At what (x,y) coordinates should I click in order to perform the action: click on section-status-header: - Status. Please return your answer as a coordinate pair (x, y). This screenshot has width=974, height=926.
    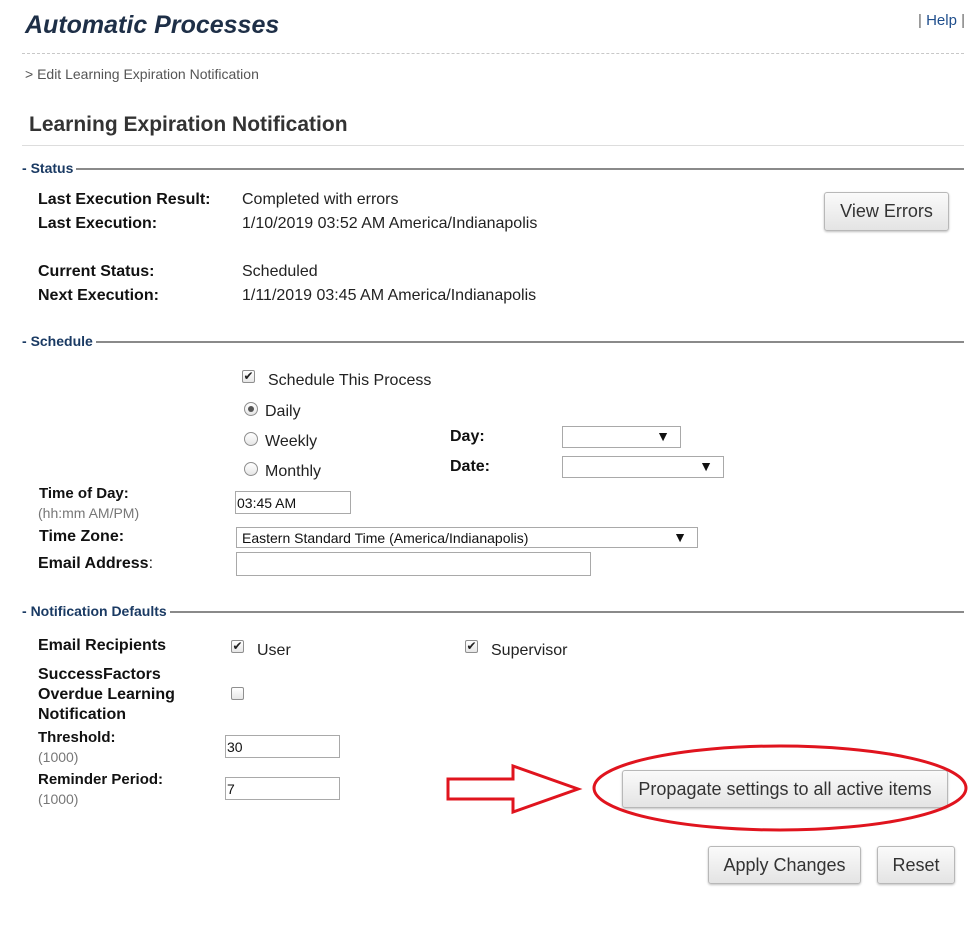
    Looking at the image, I should click on (493, 168).